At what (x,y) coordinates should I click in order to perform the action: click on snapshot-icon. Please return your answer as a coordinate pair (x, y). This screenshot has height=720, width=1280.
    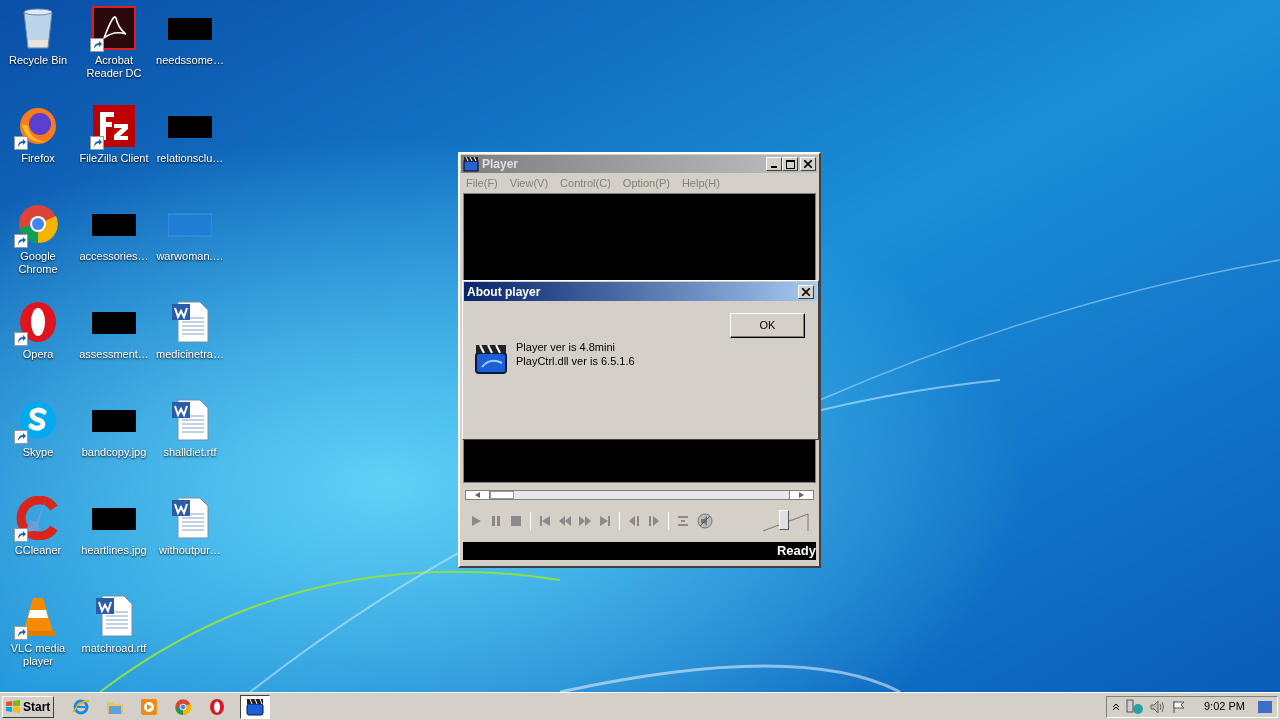
    Looking at the image, I should click on (683, 521).